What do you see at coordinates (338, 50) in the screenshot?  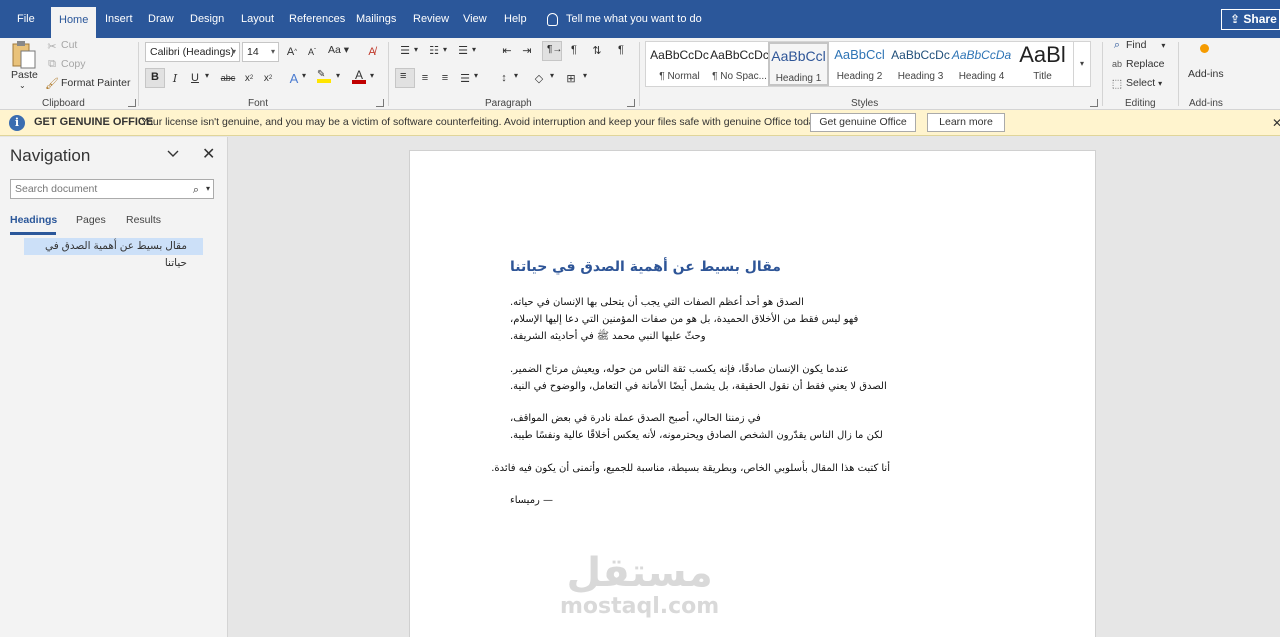 I see `change-case-button: Aa ▾` at bounding box center [338, 50].